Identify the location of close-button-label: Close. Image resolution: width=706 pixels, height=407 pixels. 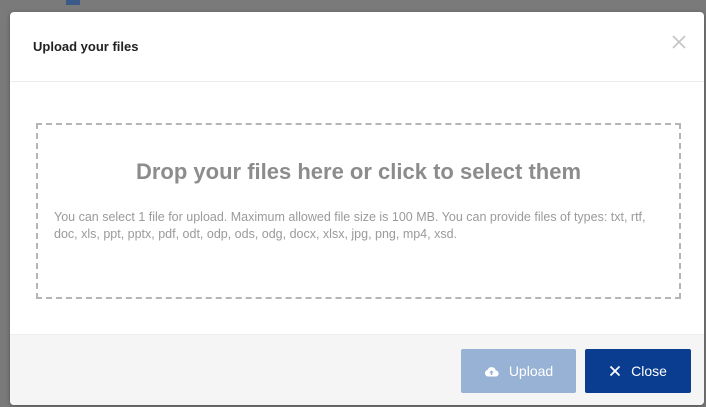
(649, 371).